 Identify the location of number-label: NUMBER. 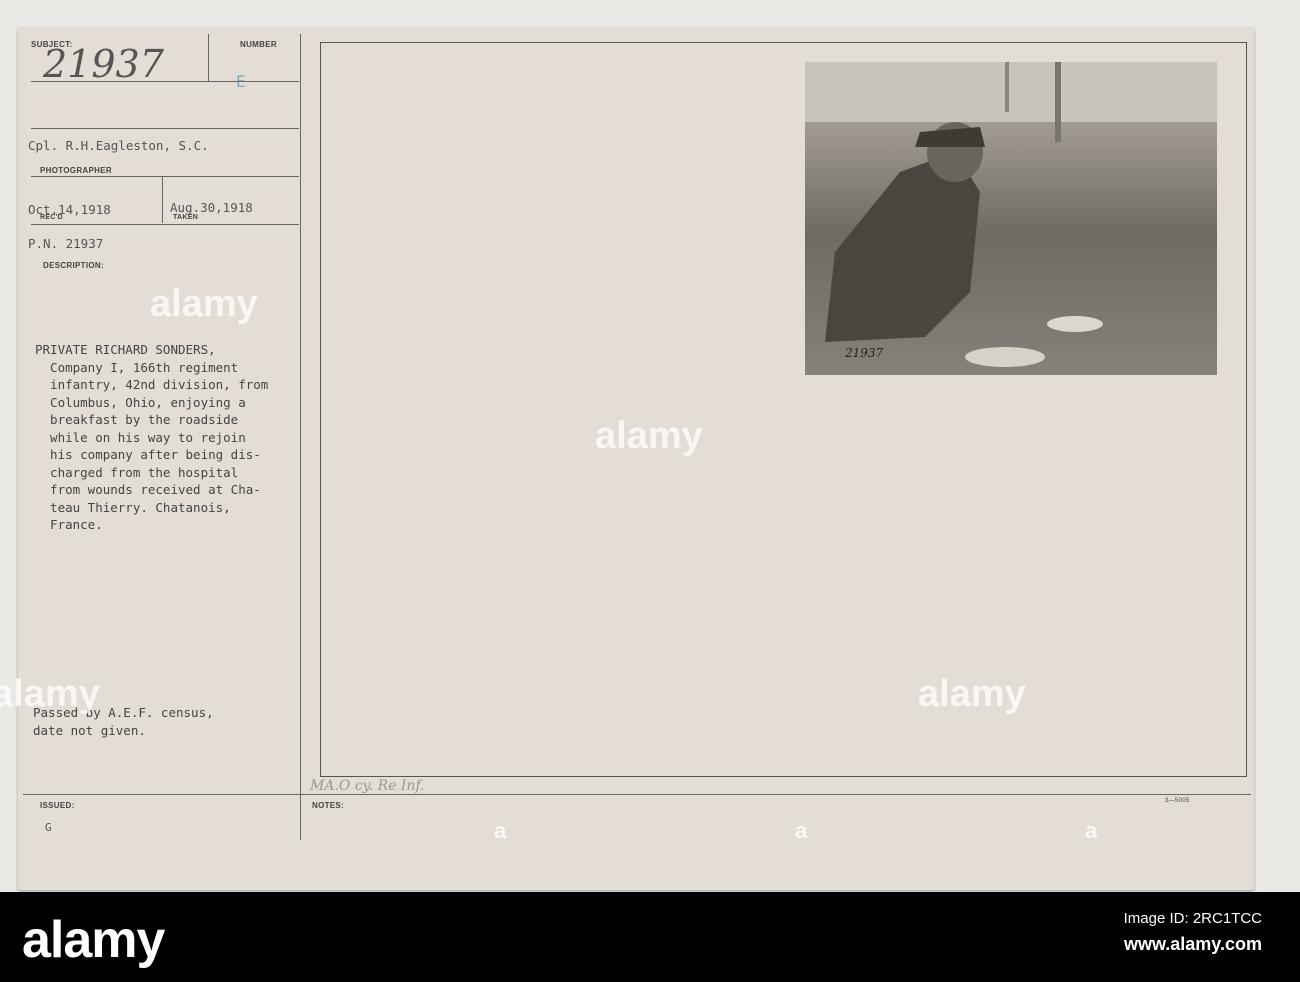
(258, 44).